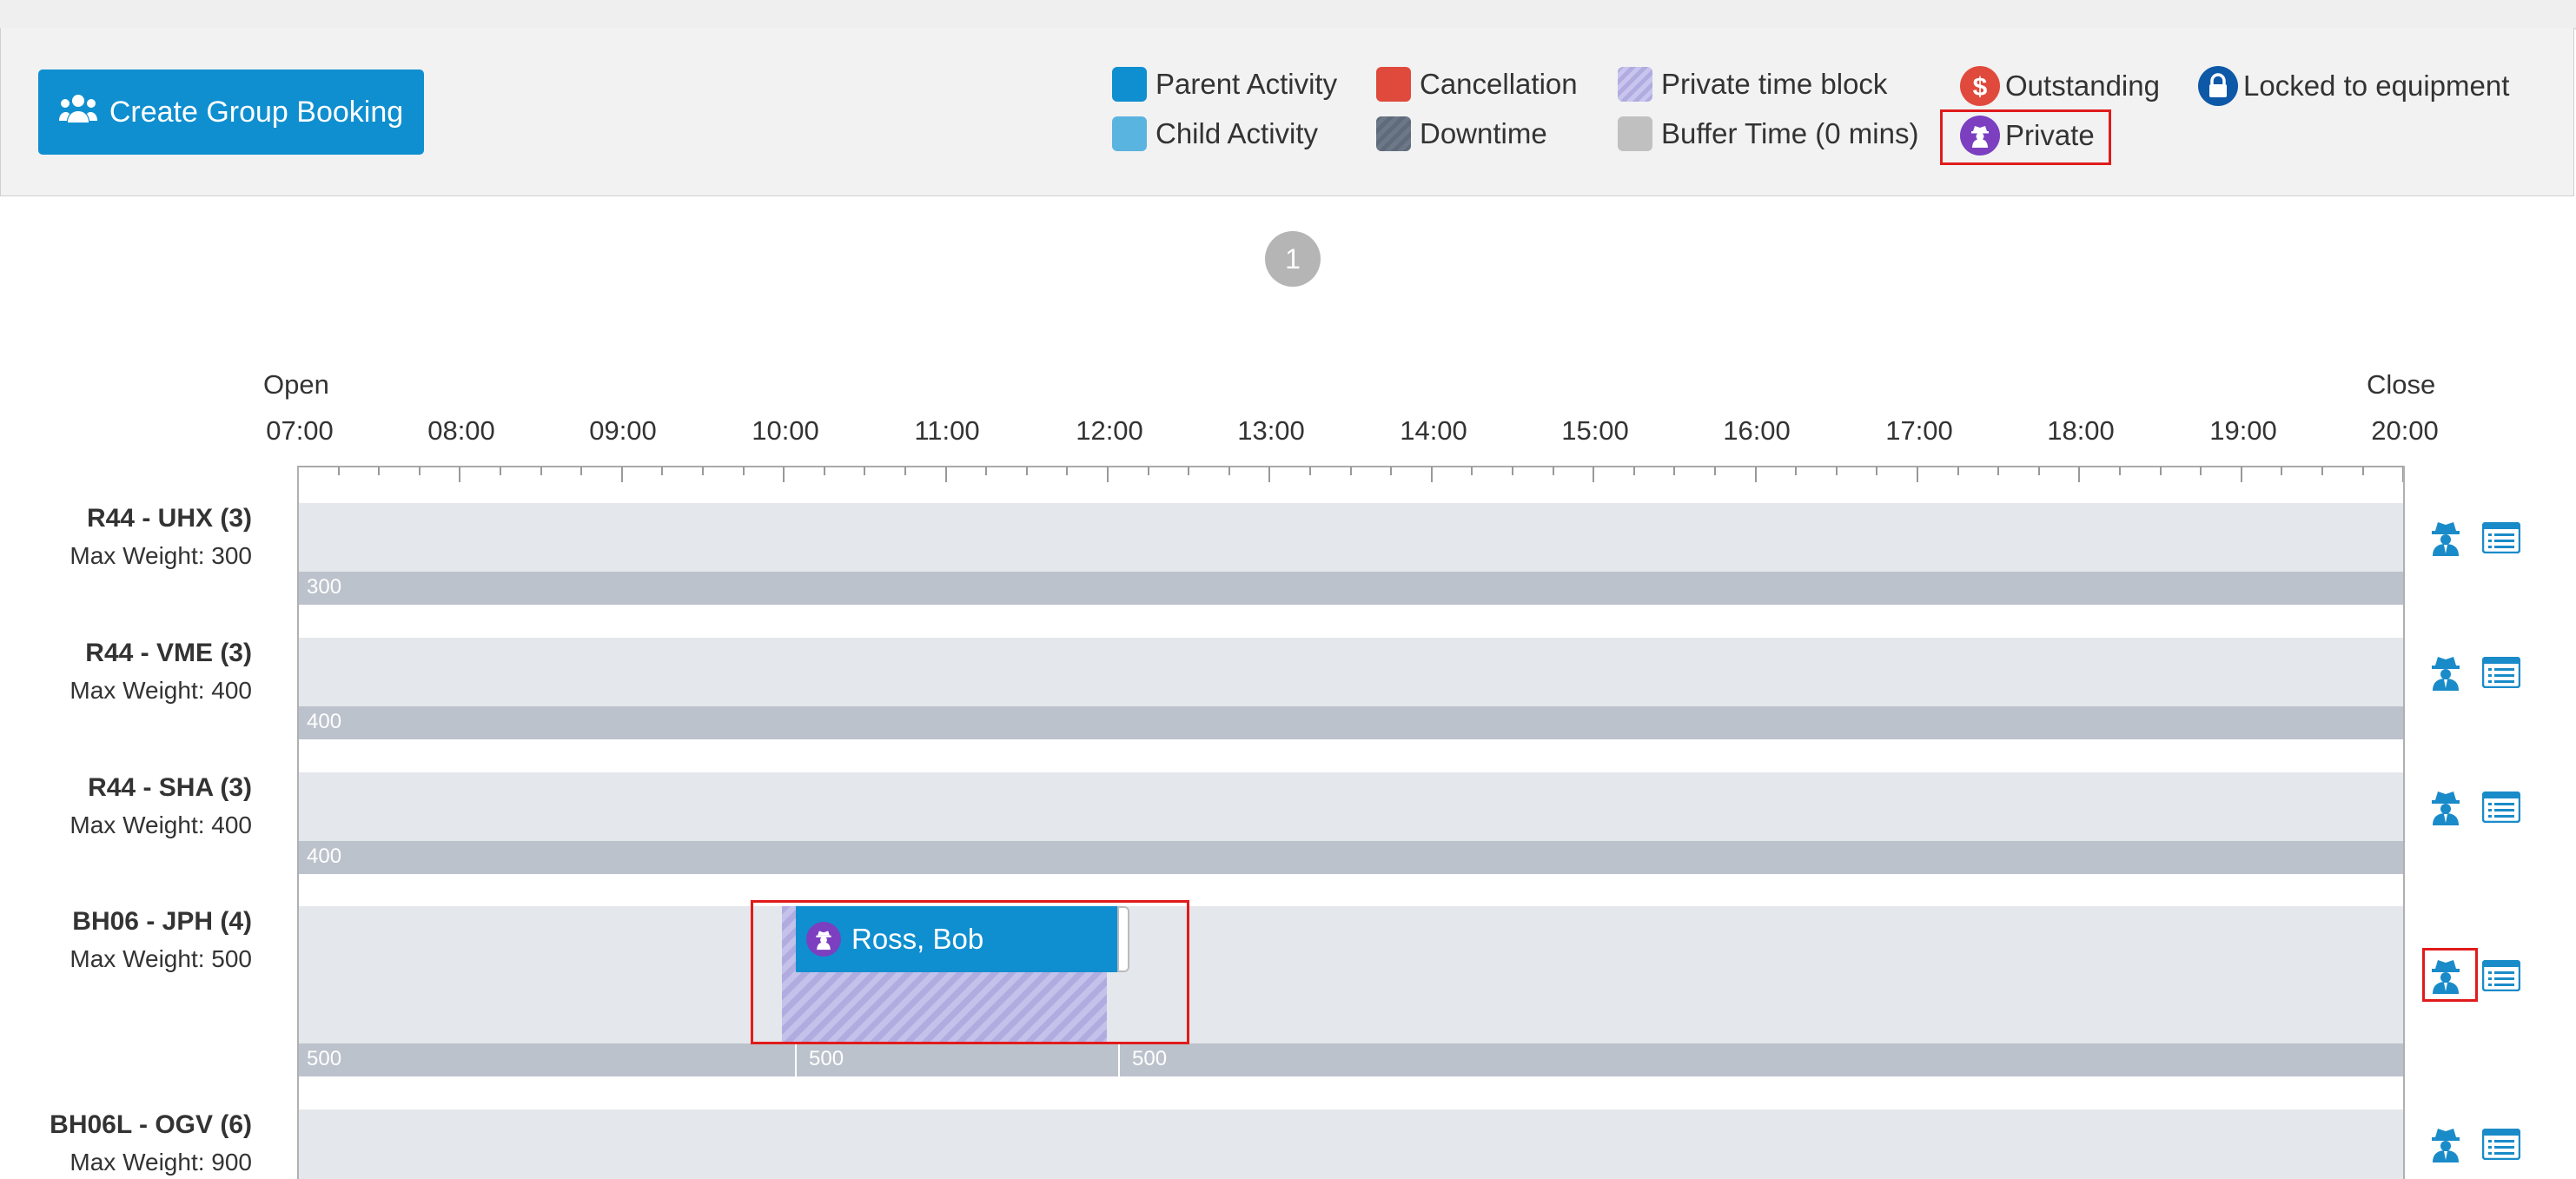 The height and width of the screenshot is (1179, 2576). I want to click on resource-name: R44 - SHA (3), so click(170, 787).